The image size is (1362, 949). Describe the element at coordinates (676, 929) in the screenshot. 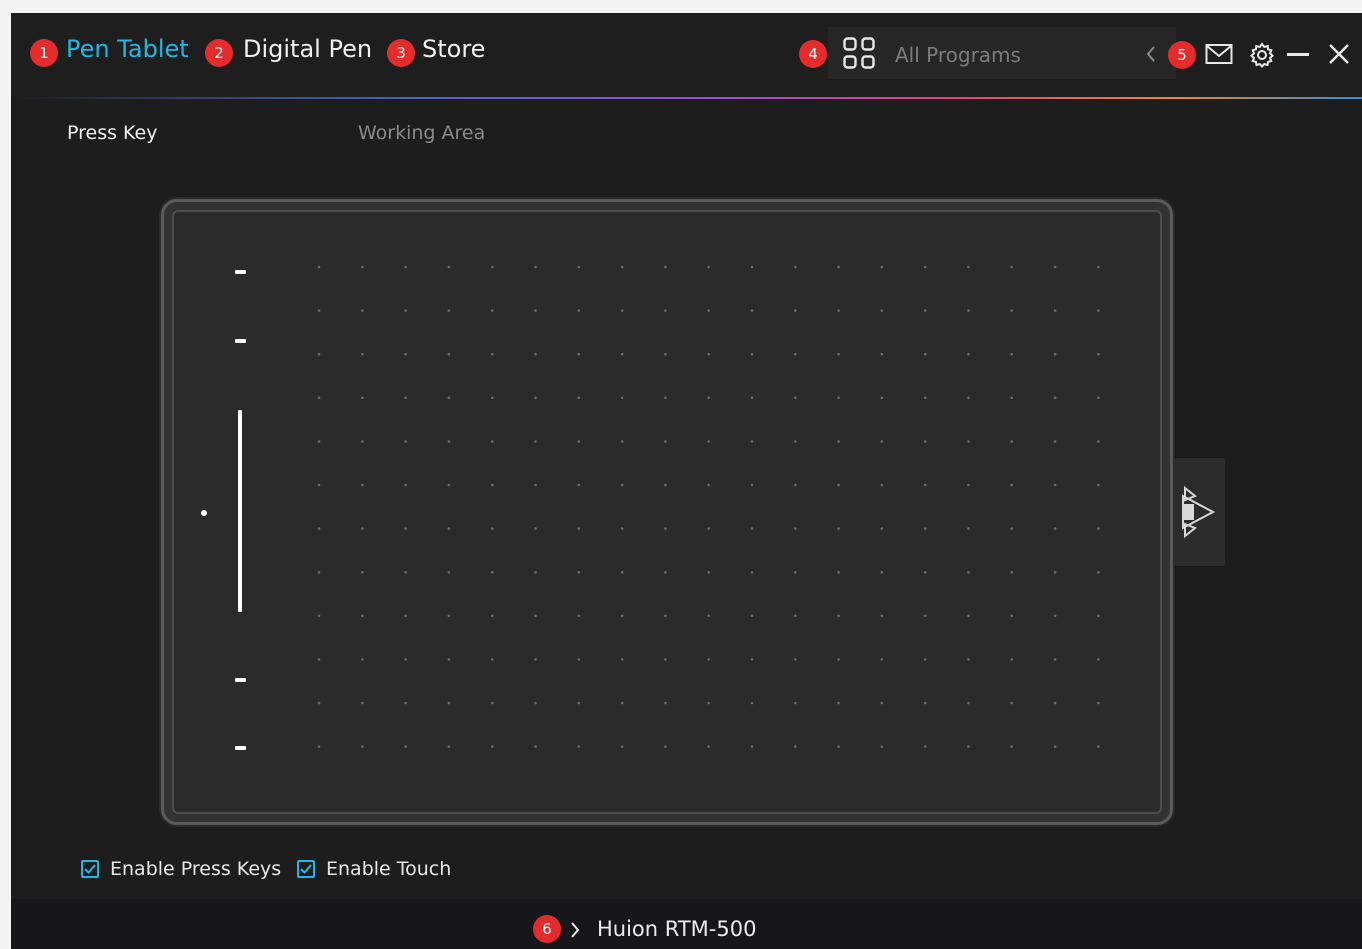

I see `device-name: Huion RTM-500` at that location.